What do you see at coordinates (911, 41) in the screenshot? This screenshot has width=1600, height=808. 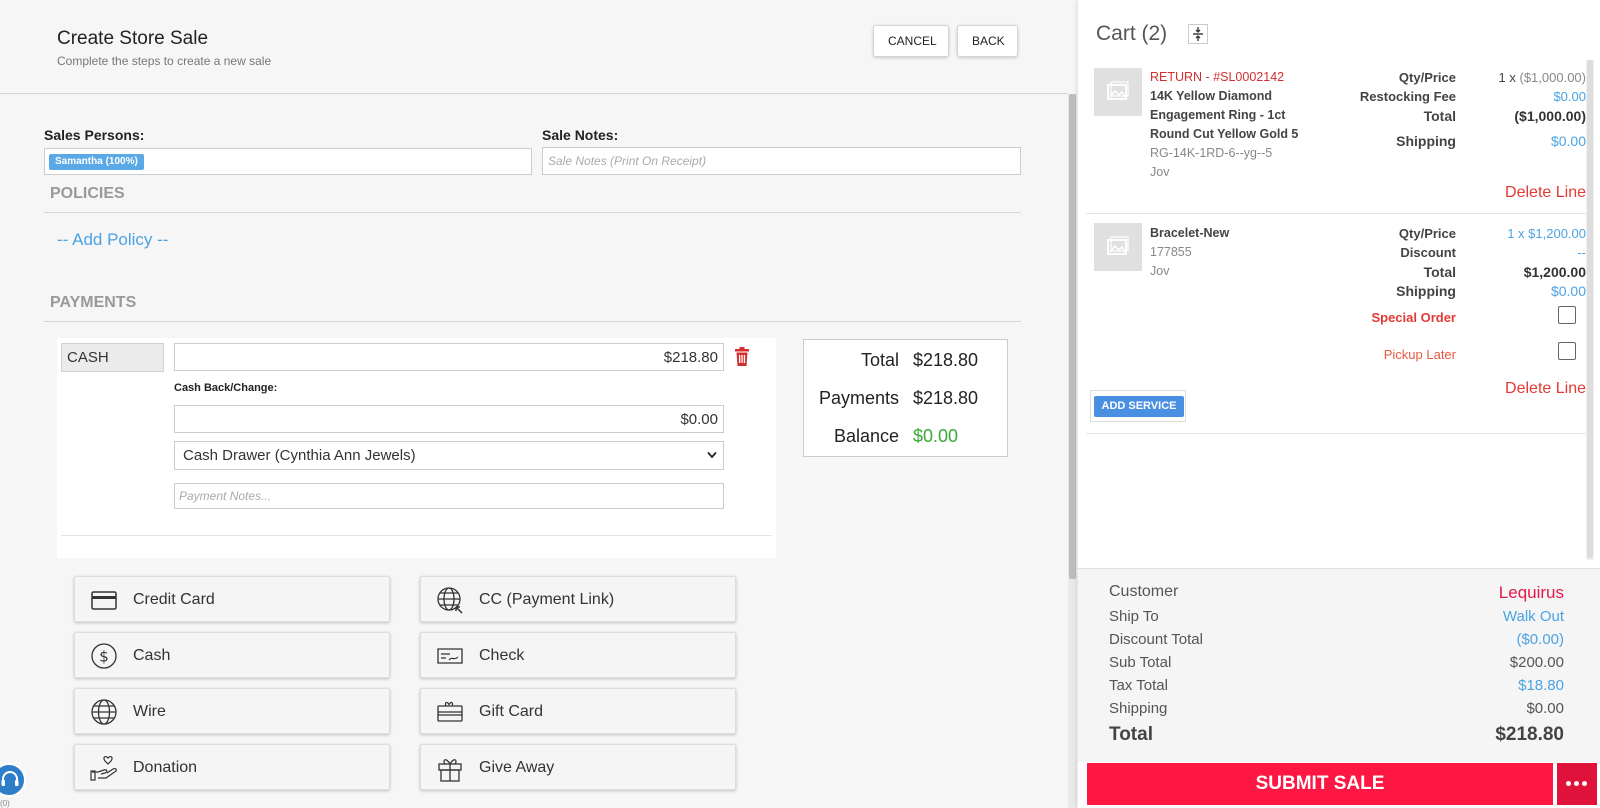 I see `cancel-button: CANCEL` at bounding box center [911, 41].